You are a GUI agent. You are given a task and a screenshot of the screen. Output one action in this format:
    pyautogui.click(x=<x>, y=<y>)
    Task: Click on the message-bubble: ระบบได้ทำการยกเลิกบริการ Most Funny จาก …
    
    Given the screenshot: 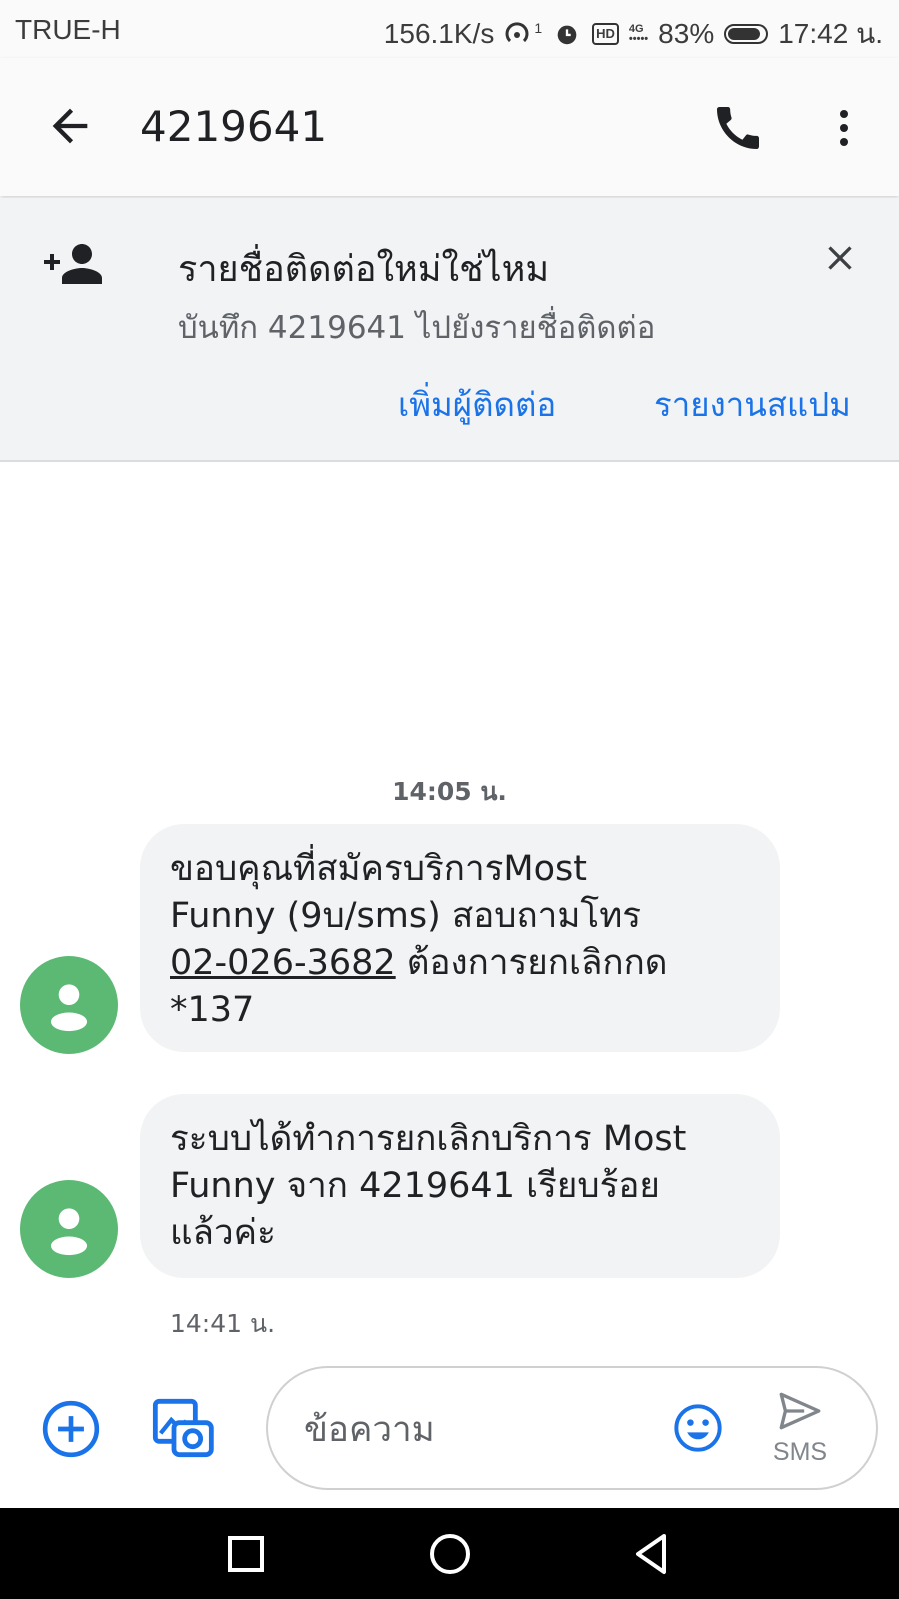 What is the action you would take?
    pyautogui.click(x=460, y=1186)
    